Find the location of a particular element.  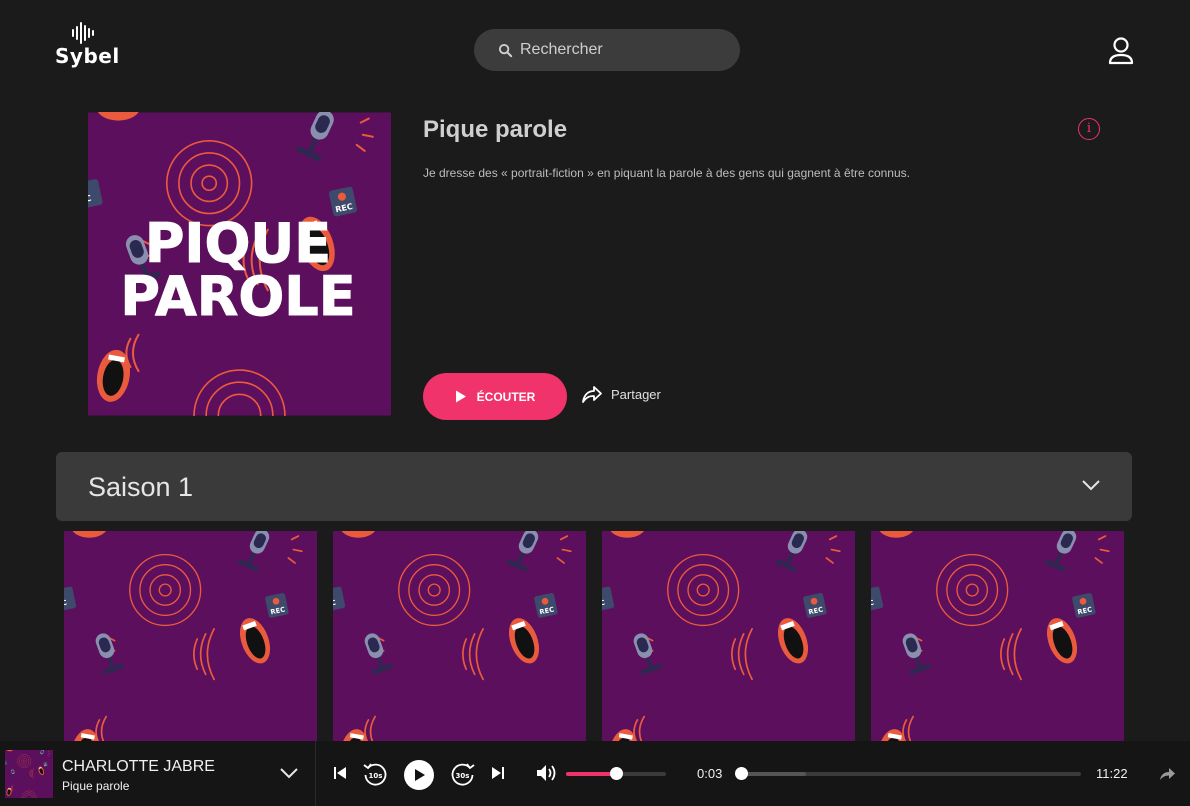

volume-knob is located at coordinates (616, 773).